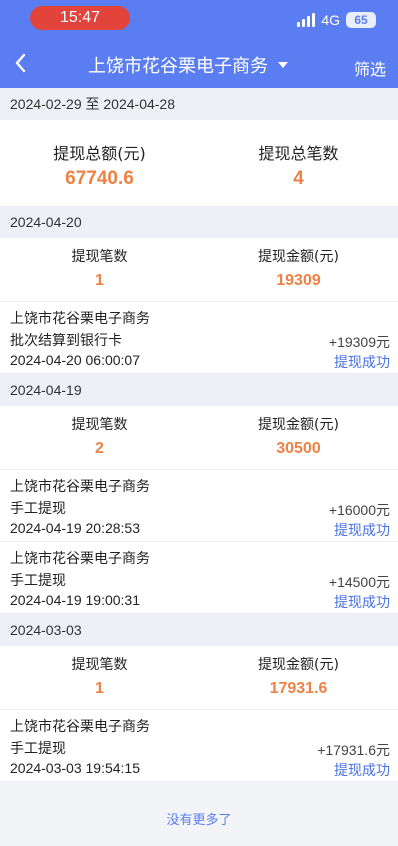 This screenshot has height=846, width=398. I want to click on caret-down-icon, so click(283, 65).